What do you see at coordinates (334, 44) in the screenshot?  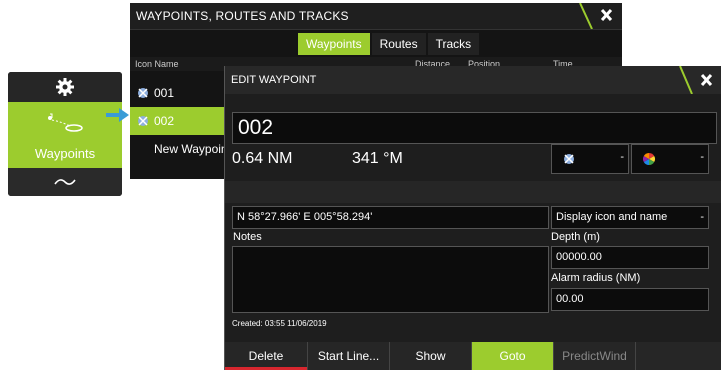 I see `tab-waypoints: Waypoints` at bounding box center [334, 44].